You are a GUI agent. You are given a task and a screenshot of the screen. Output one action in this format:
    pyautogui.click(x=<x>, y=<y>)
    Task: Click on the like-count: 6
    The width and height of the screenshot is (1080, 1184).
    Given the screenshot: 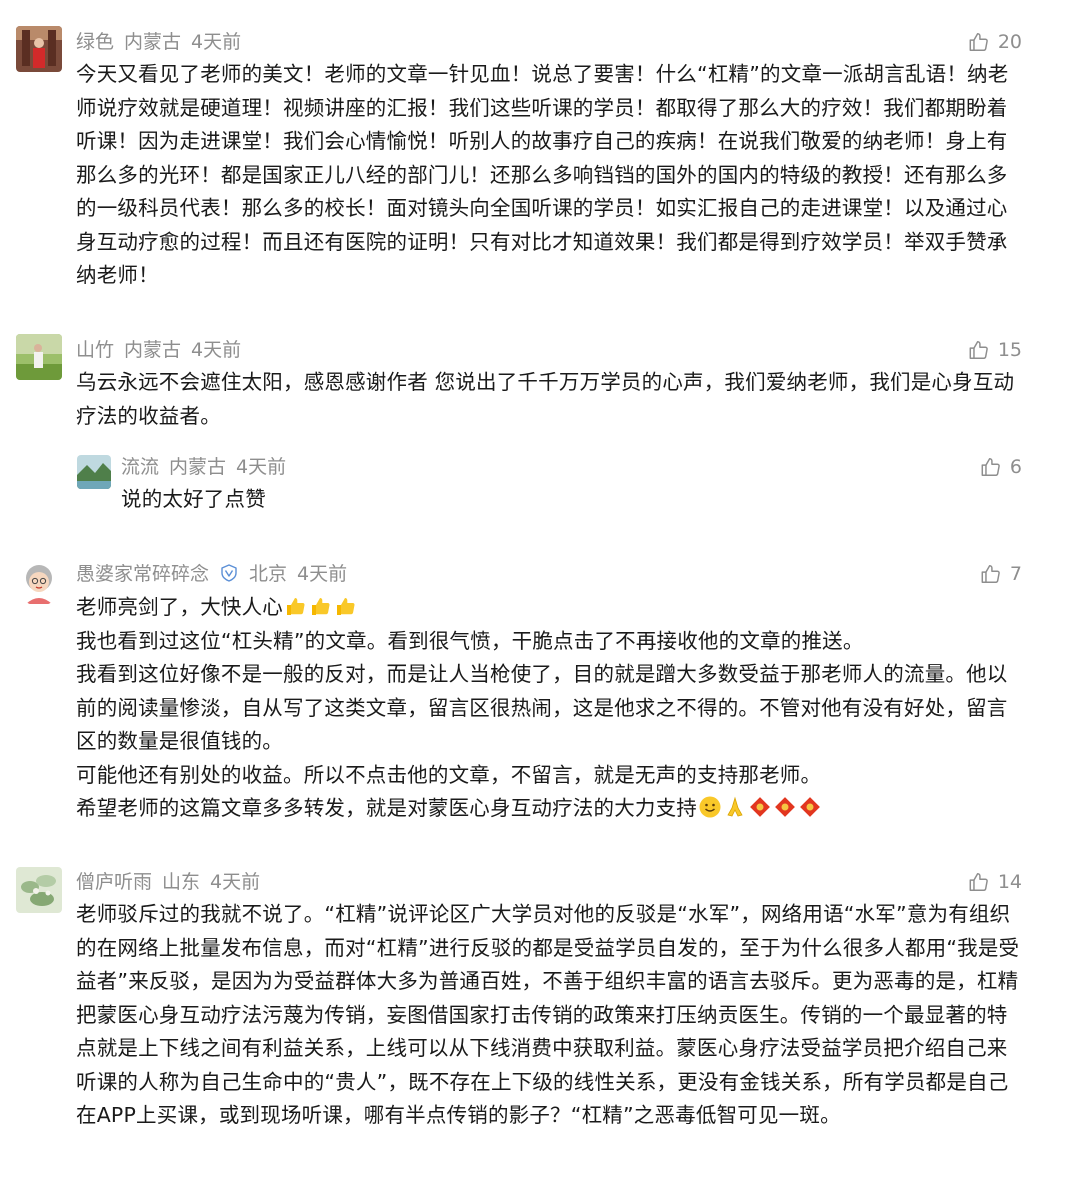 What is the action you would take?
    pyautogui.click(x=1015, y=467)
    